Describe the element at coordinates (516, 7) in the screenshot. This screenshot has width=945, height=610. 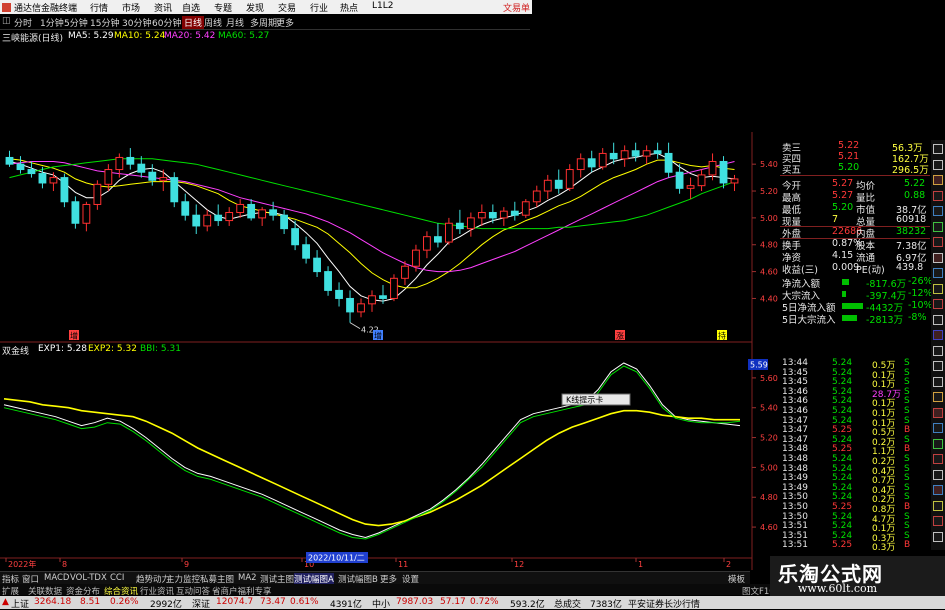
I see `brand-label: 文易单` at that location.